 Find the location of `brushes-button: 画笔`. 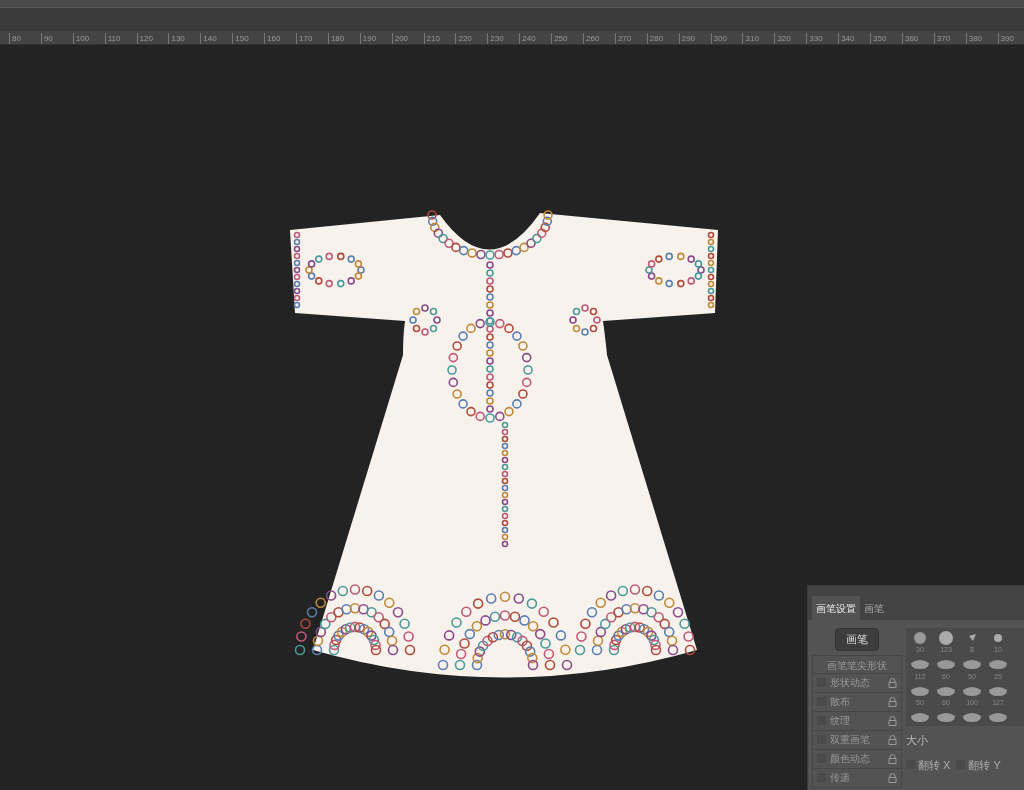

brushes-button: 画笔 is located at coordinates (857, 639).